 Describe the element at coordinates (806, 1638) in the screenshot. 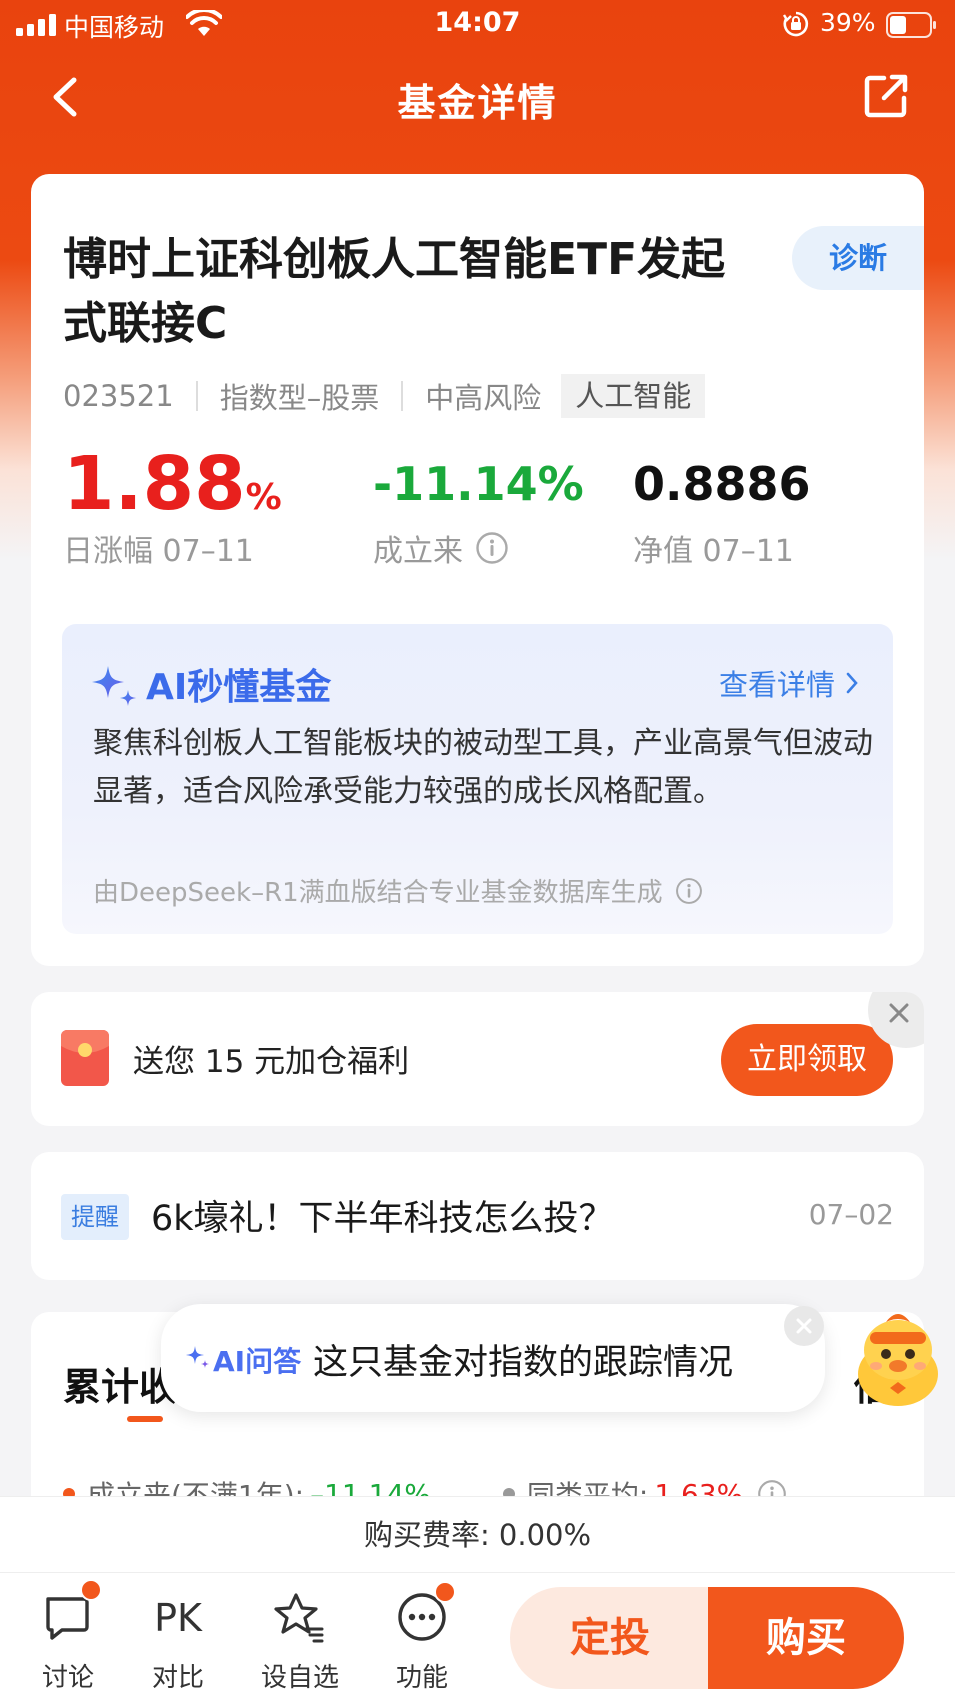

I see `buy-button: 购买` at that location.